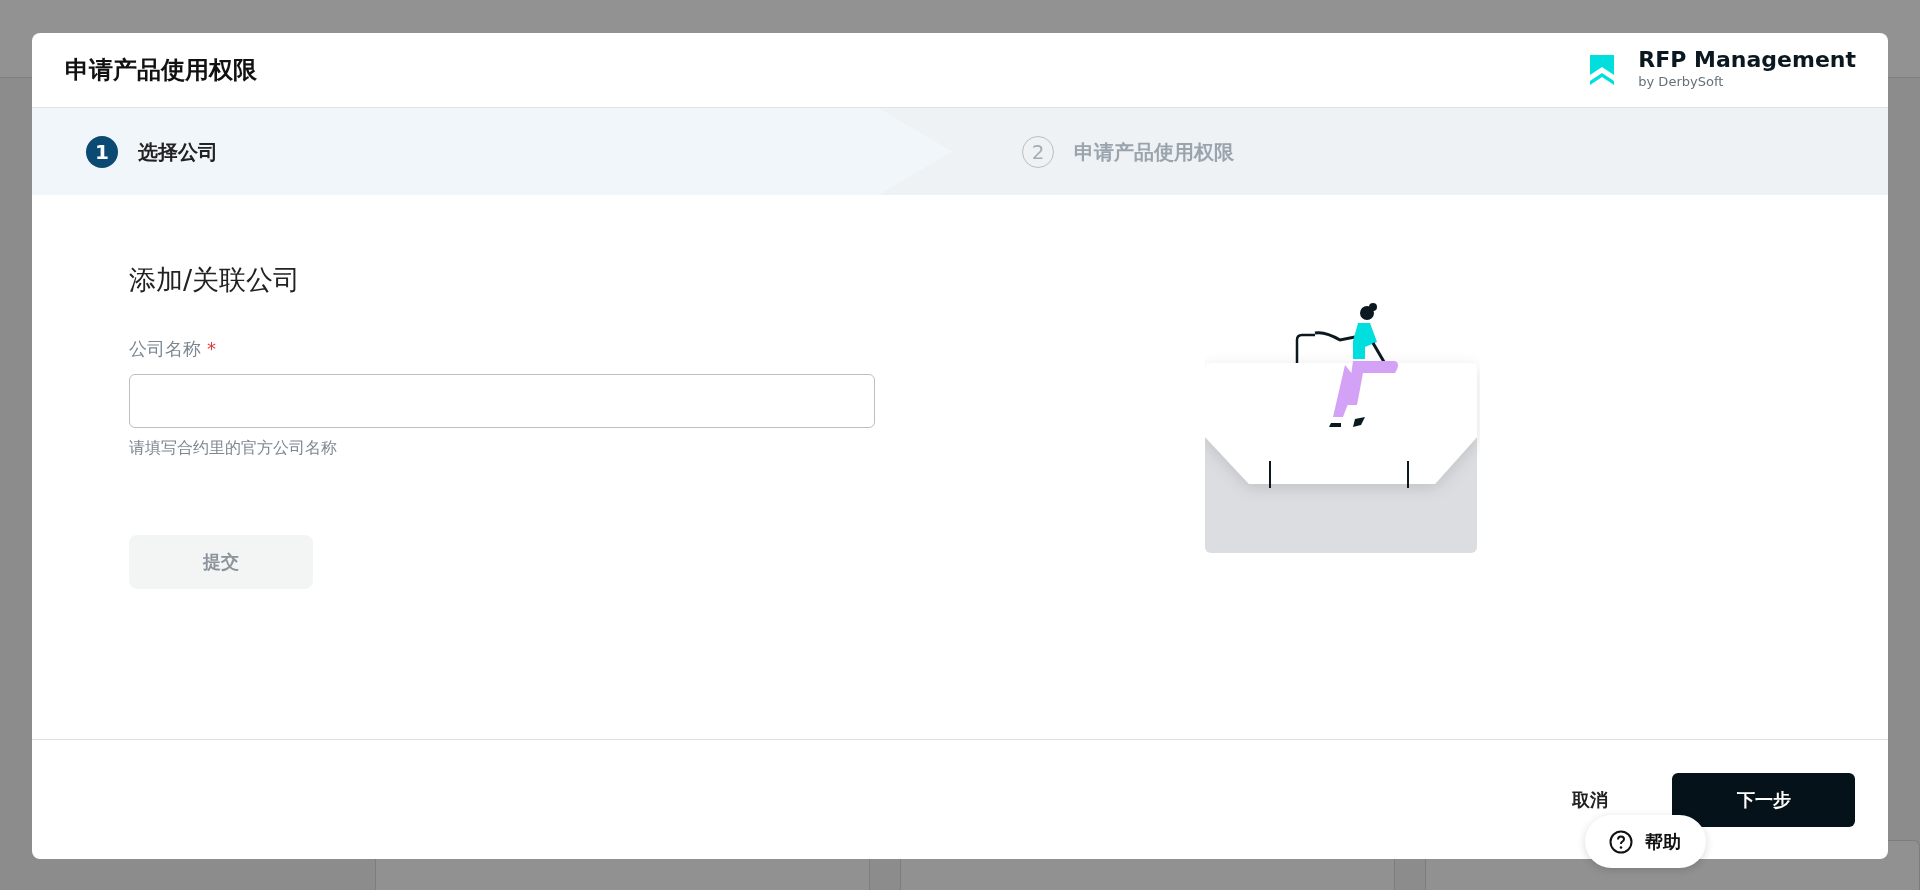 This screenshot has width=1920, height=890. What do you see at coordinates (178, 152) in the screenshot?
I see `step-label: 选择公司` at bounding box center [178, 152].